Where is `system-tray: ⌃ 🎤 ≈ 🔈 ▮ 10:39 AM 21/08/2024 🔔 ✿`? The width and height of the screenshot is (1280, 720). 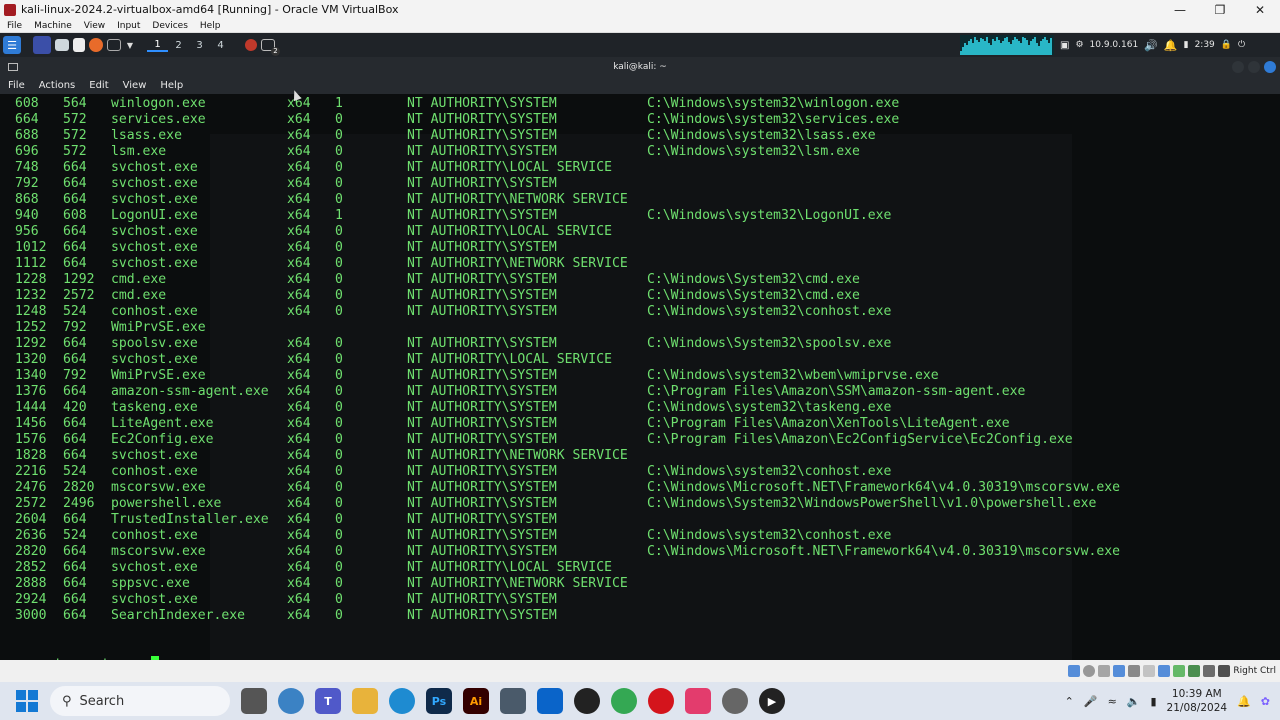 system-tray: ⌃ 🎤 ≈ 🔈 ▮ 10:39 AM 21/08/2024 🔔 ✿ is located at coordinates (1167, 701).